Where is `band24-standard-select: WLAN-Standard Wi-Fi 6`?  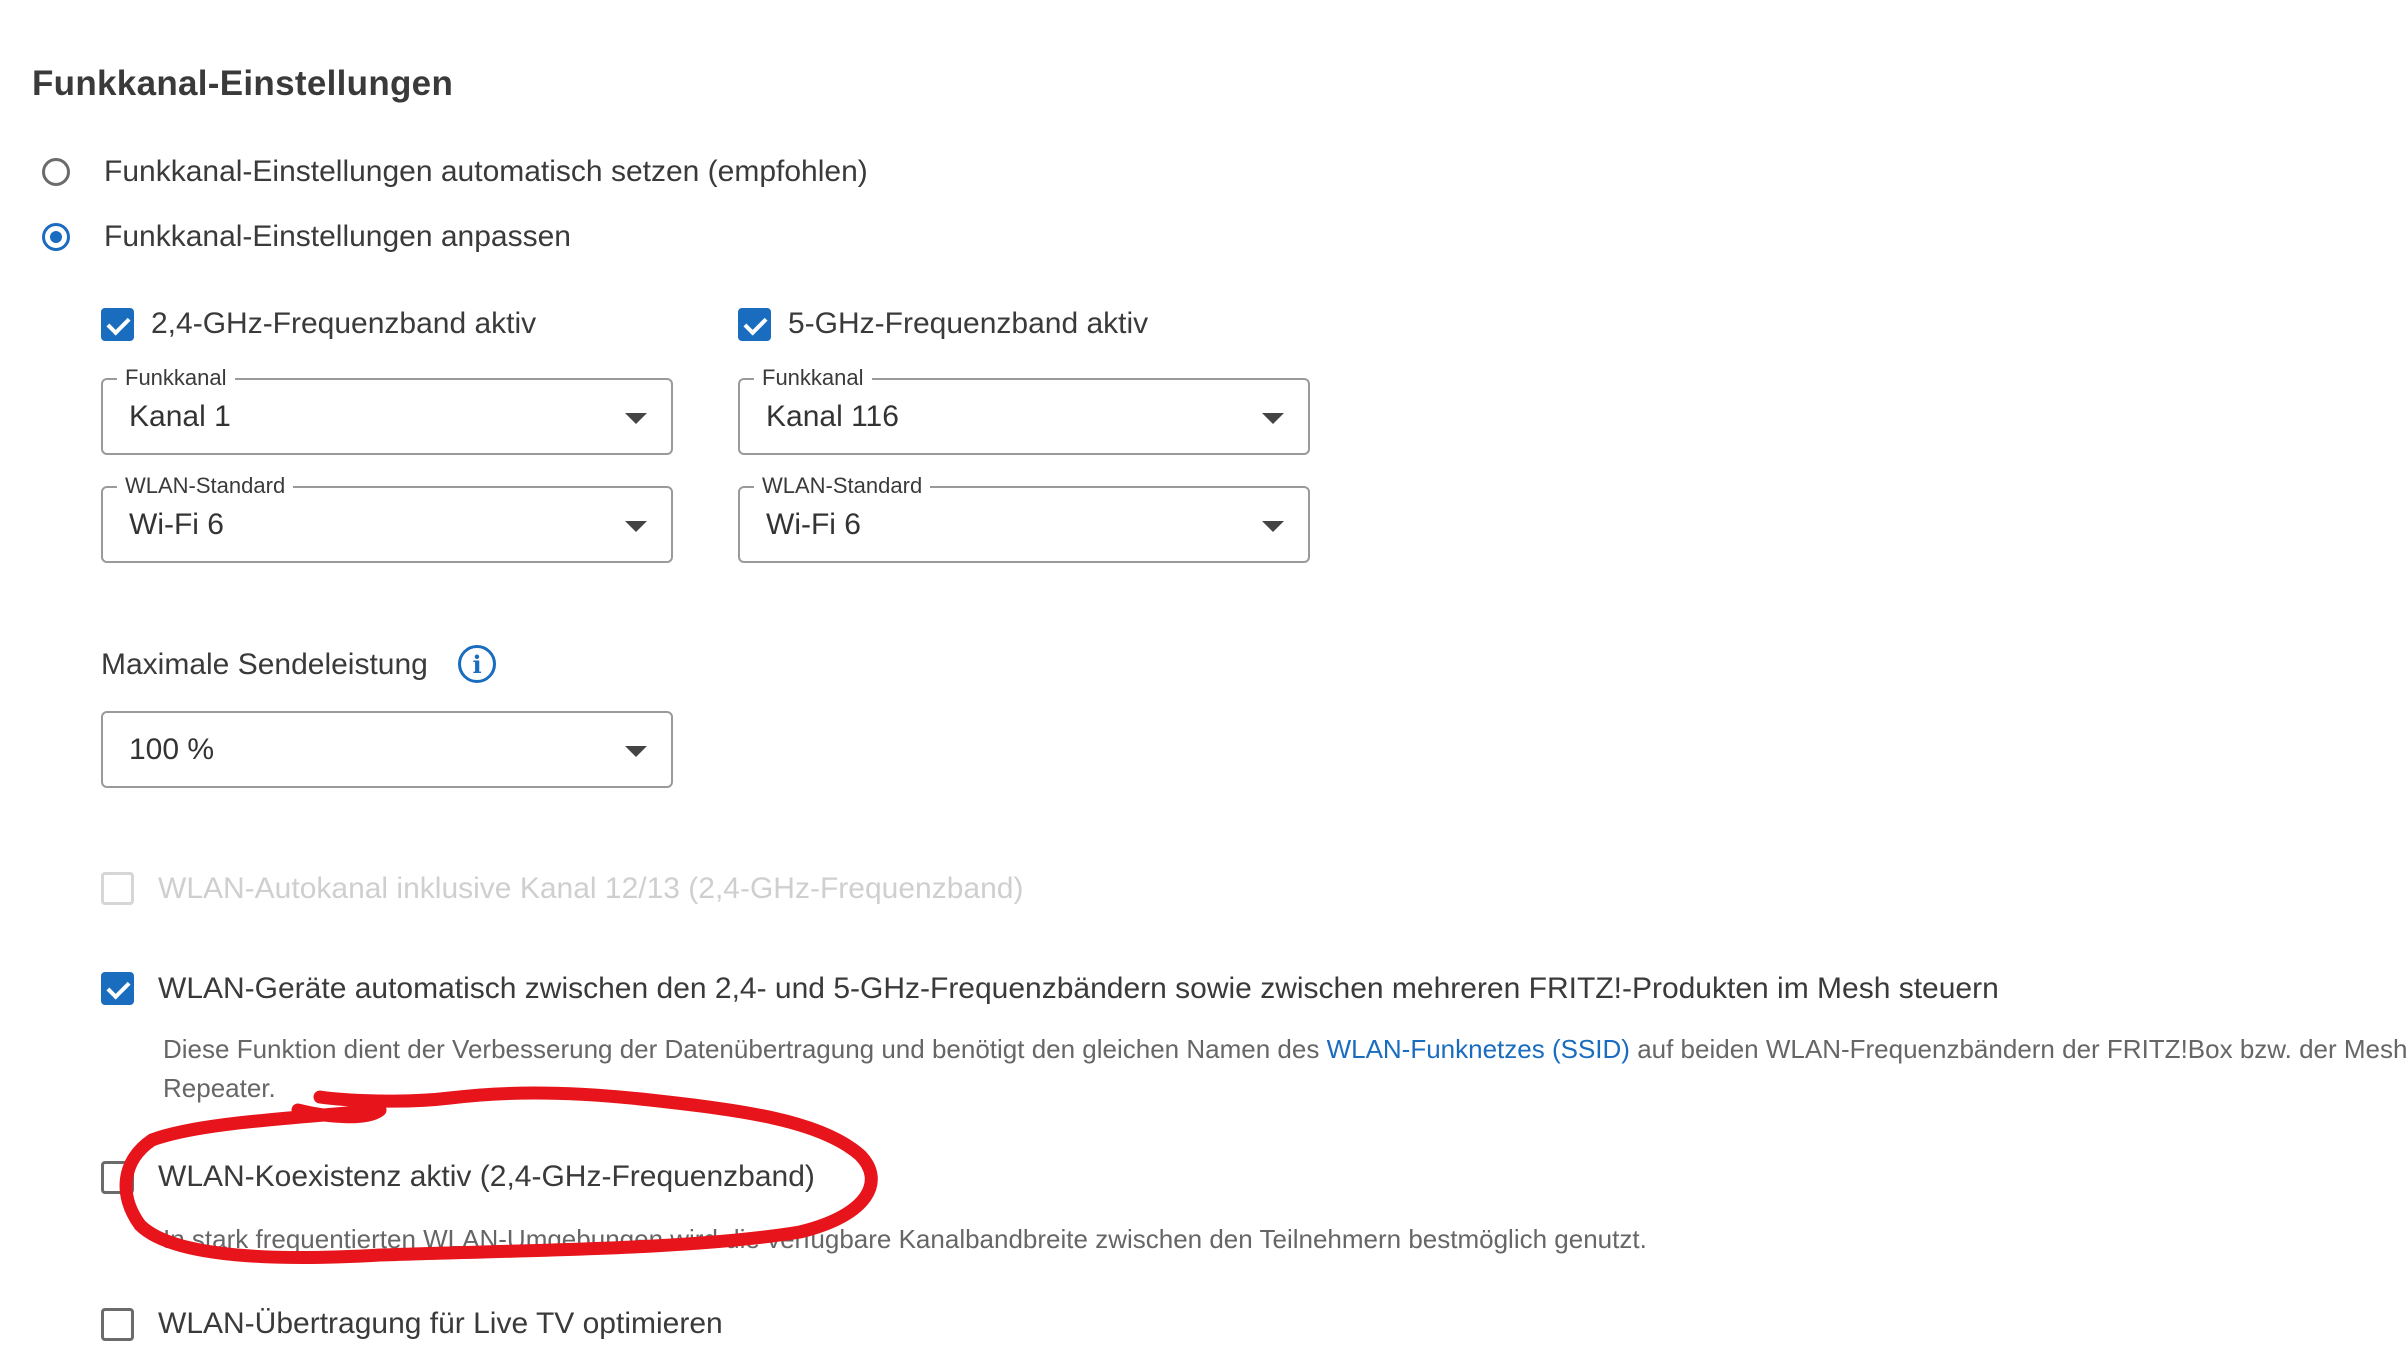 band24-standard-select: WLAN-Standard Wi-Fi 6 is located at coordinates (387, 518).